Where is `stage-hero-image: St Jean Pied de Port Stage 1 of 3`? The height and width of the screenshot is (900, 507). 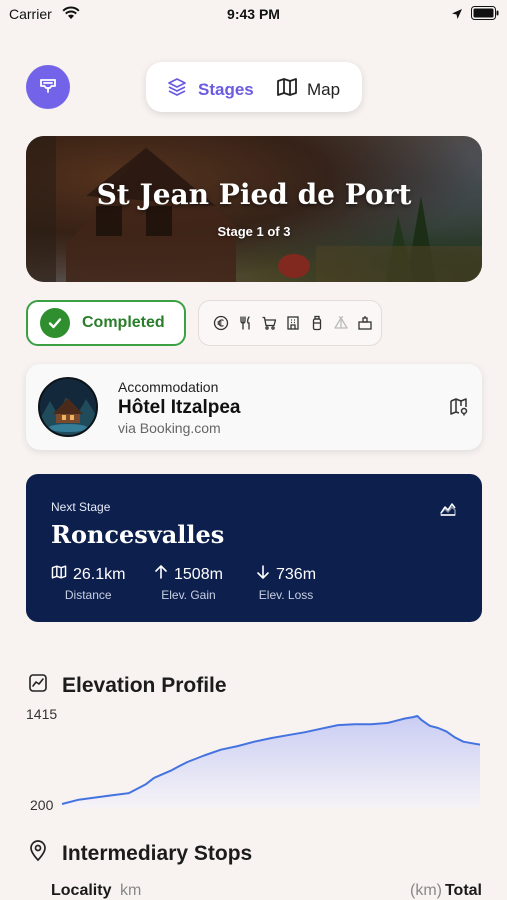
stage-hero-image: St Jean Pied de Port Stage 1 of 3 is located at coordinates (254, 209).